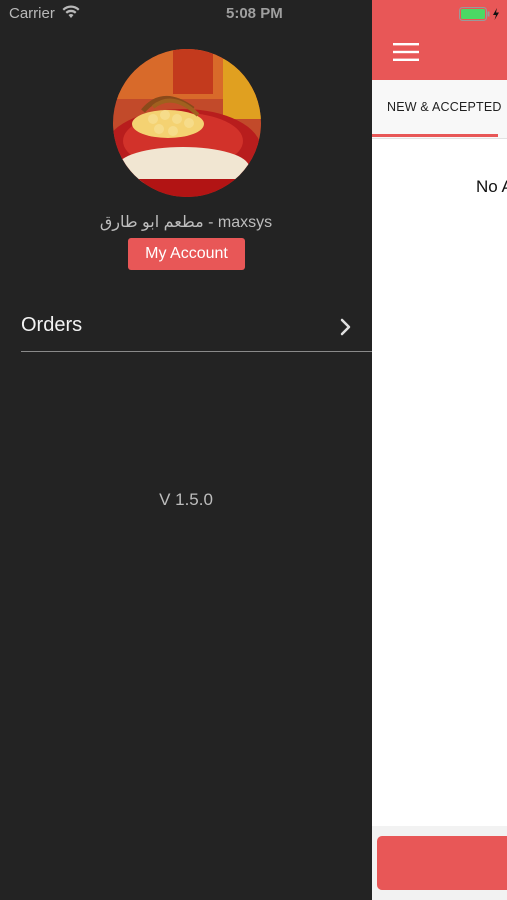 This screenshot has height=900, width=507. Describe the element at coordinates (406, 52) in the screenshot. I see `hamburger-menu-icon` at that location.